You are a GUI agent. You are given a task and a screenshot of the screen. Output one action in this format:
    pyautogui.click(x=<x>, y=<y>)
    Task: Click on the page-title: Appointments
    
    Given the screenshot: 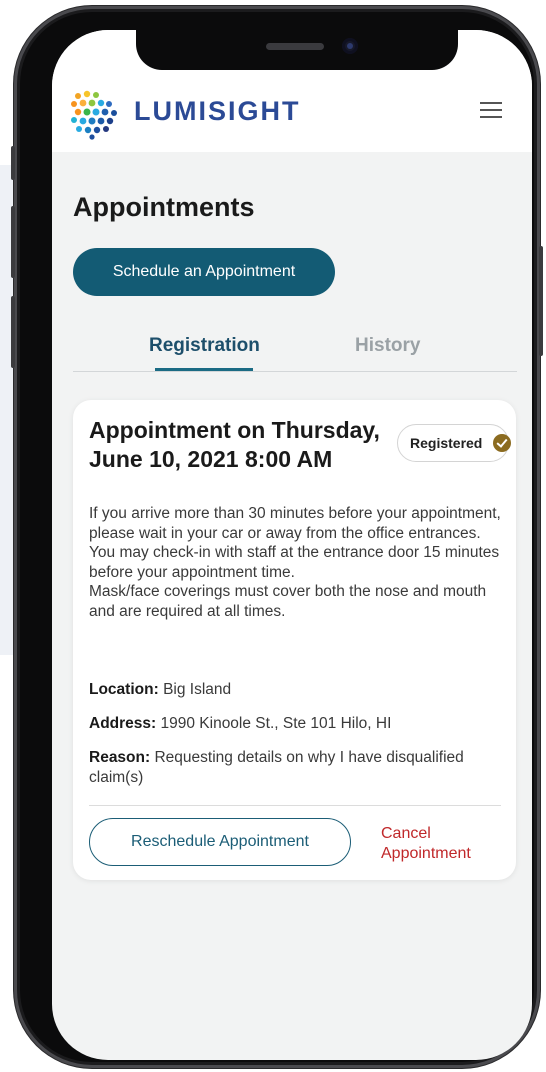 What is the action you would take?
    pyautogui.click(x=164, y=207)
    